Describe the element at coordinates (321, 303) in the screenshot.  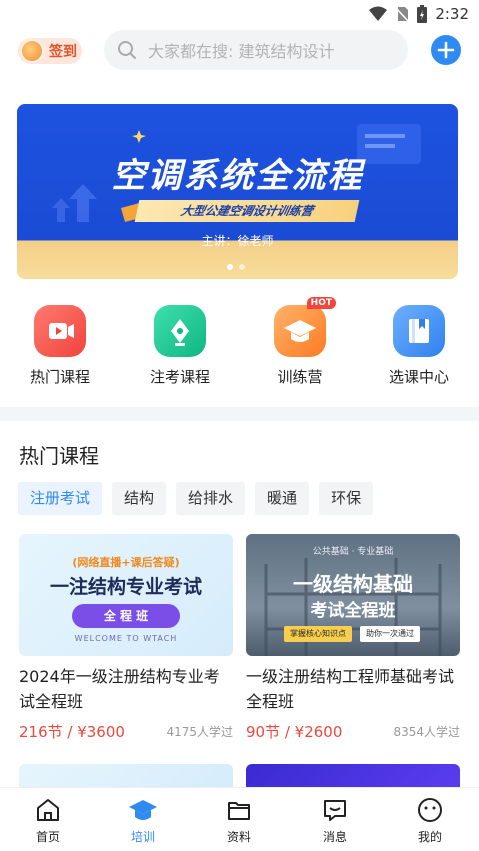
I see `hot-badge: HOT` at that location.